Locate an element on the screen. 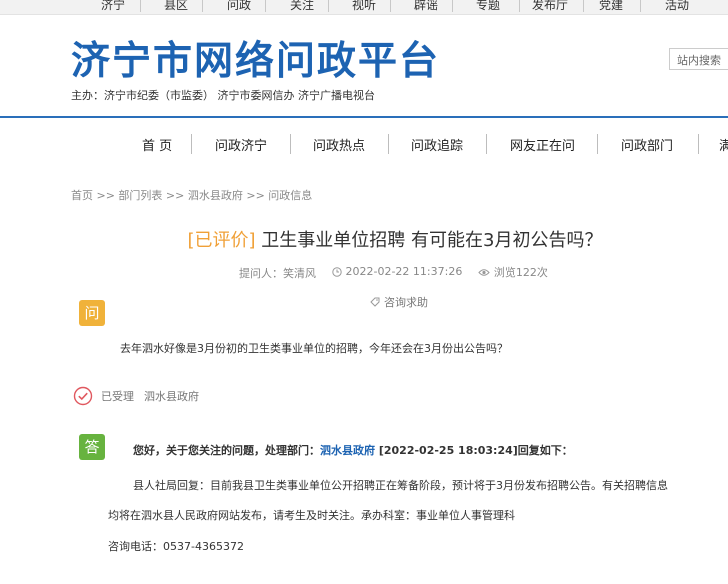 The image size is (728, 584). question-meta: 提问人：笑清风 2022-02-22 11:37:26 浏览122次 is located at coordinates (399, 272).